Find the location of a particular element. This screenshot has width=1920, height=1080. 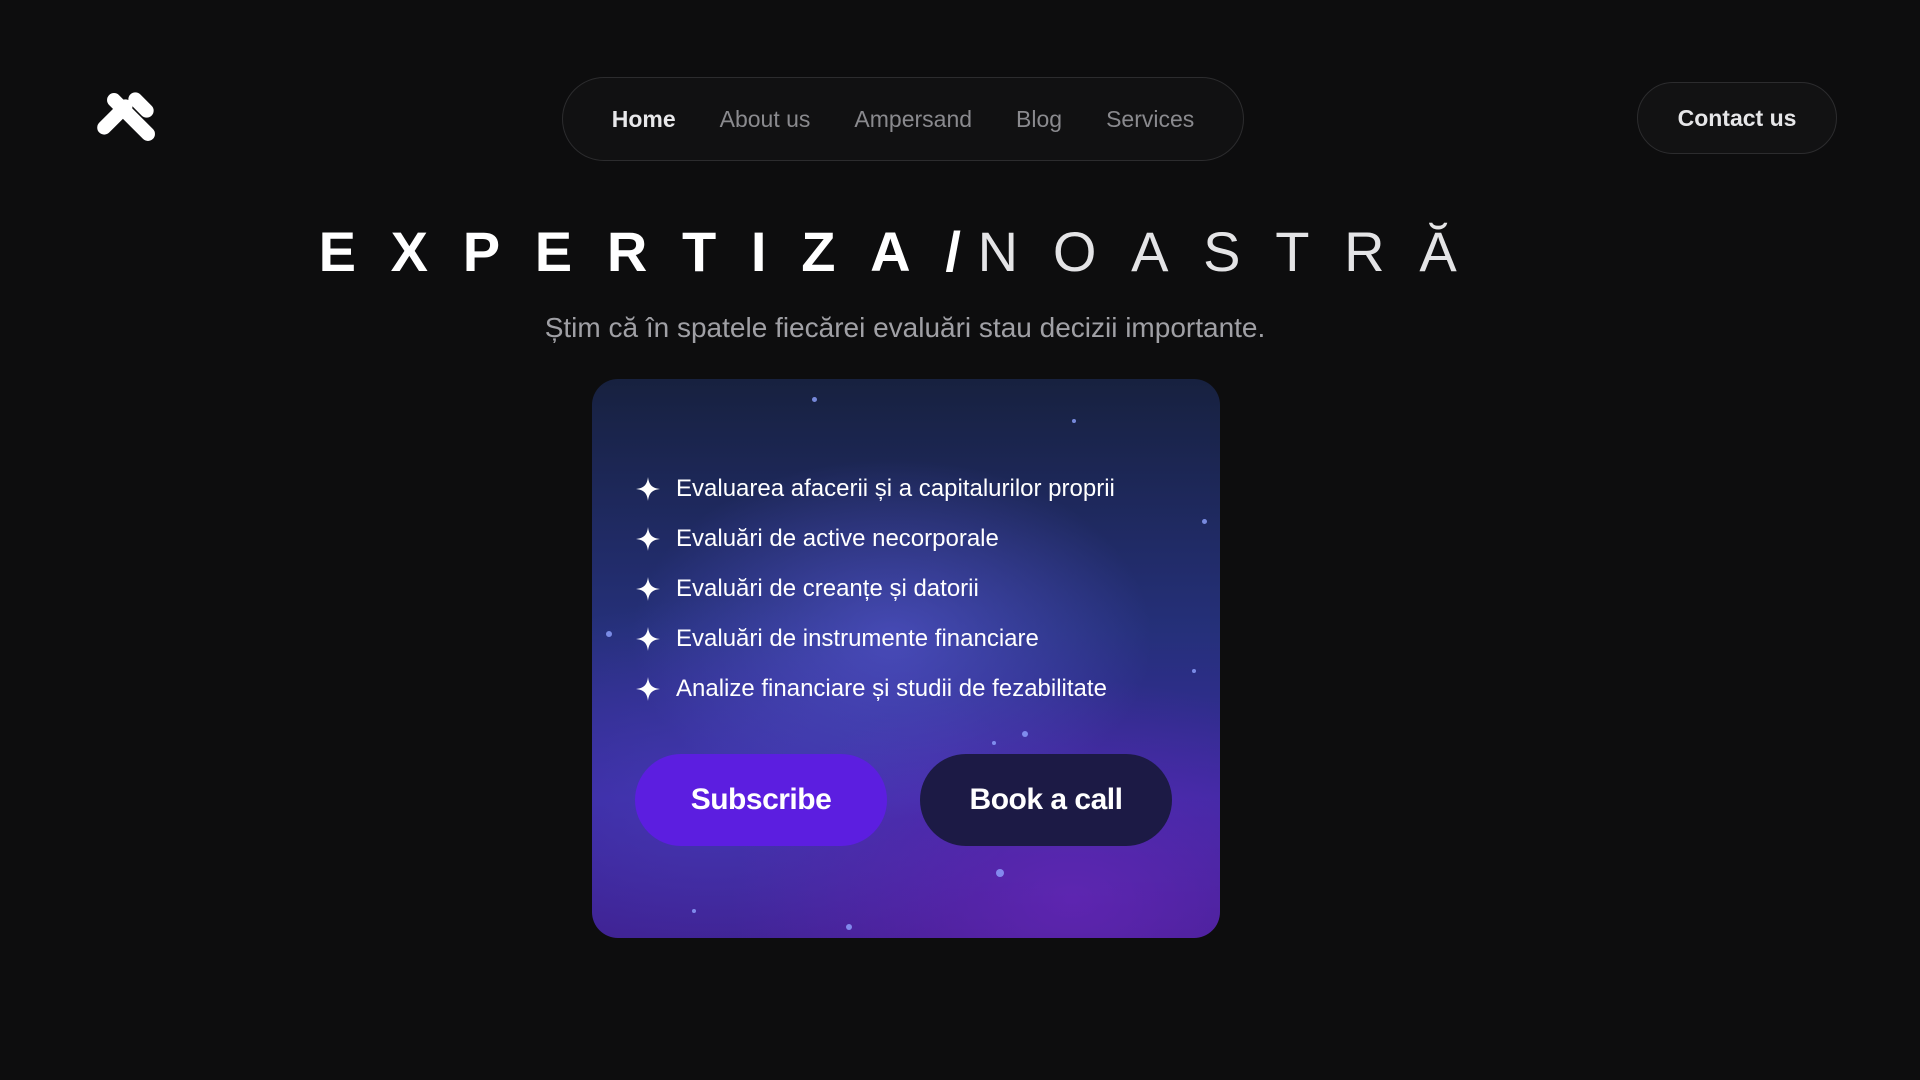

nav-item-about-us: About us is located at coordinates (765, 119).